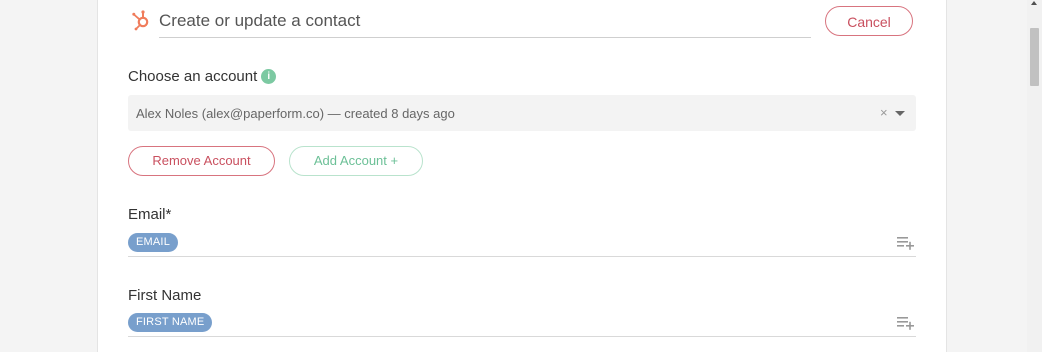 The height and width of the screenshot is (352, 1042). What do you see at coordinates (269, 76) in the screenshot?
I see `info-icon: i` at bounding box center [269, 76].